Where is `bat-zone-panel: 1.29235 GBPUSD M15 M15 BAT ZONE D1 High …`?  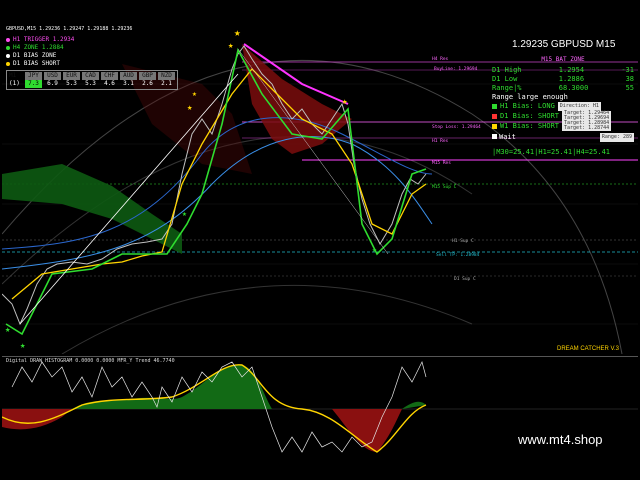
bat-zone-panel: 1.29235 GBPUSD M15 M15 BAT ZONE D1 High … is located at coordinates (563, 98).